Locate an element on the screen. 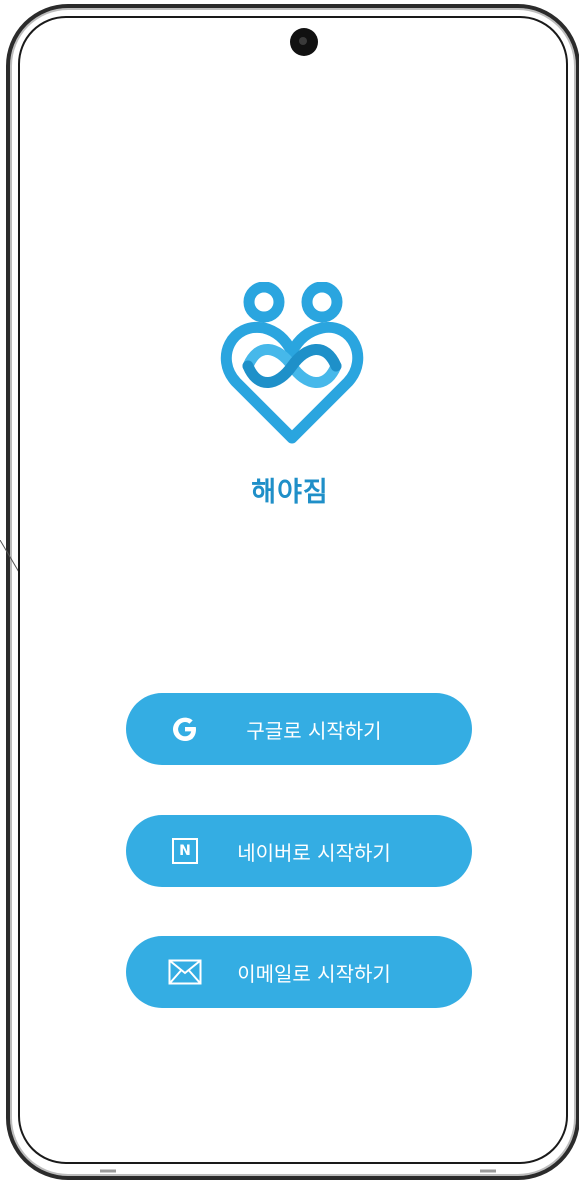  naver-login-button: N 네이버로 시작하기 is located at coordinates (299, 851).